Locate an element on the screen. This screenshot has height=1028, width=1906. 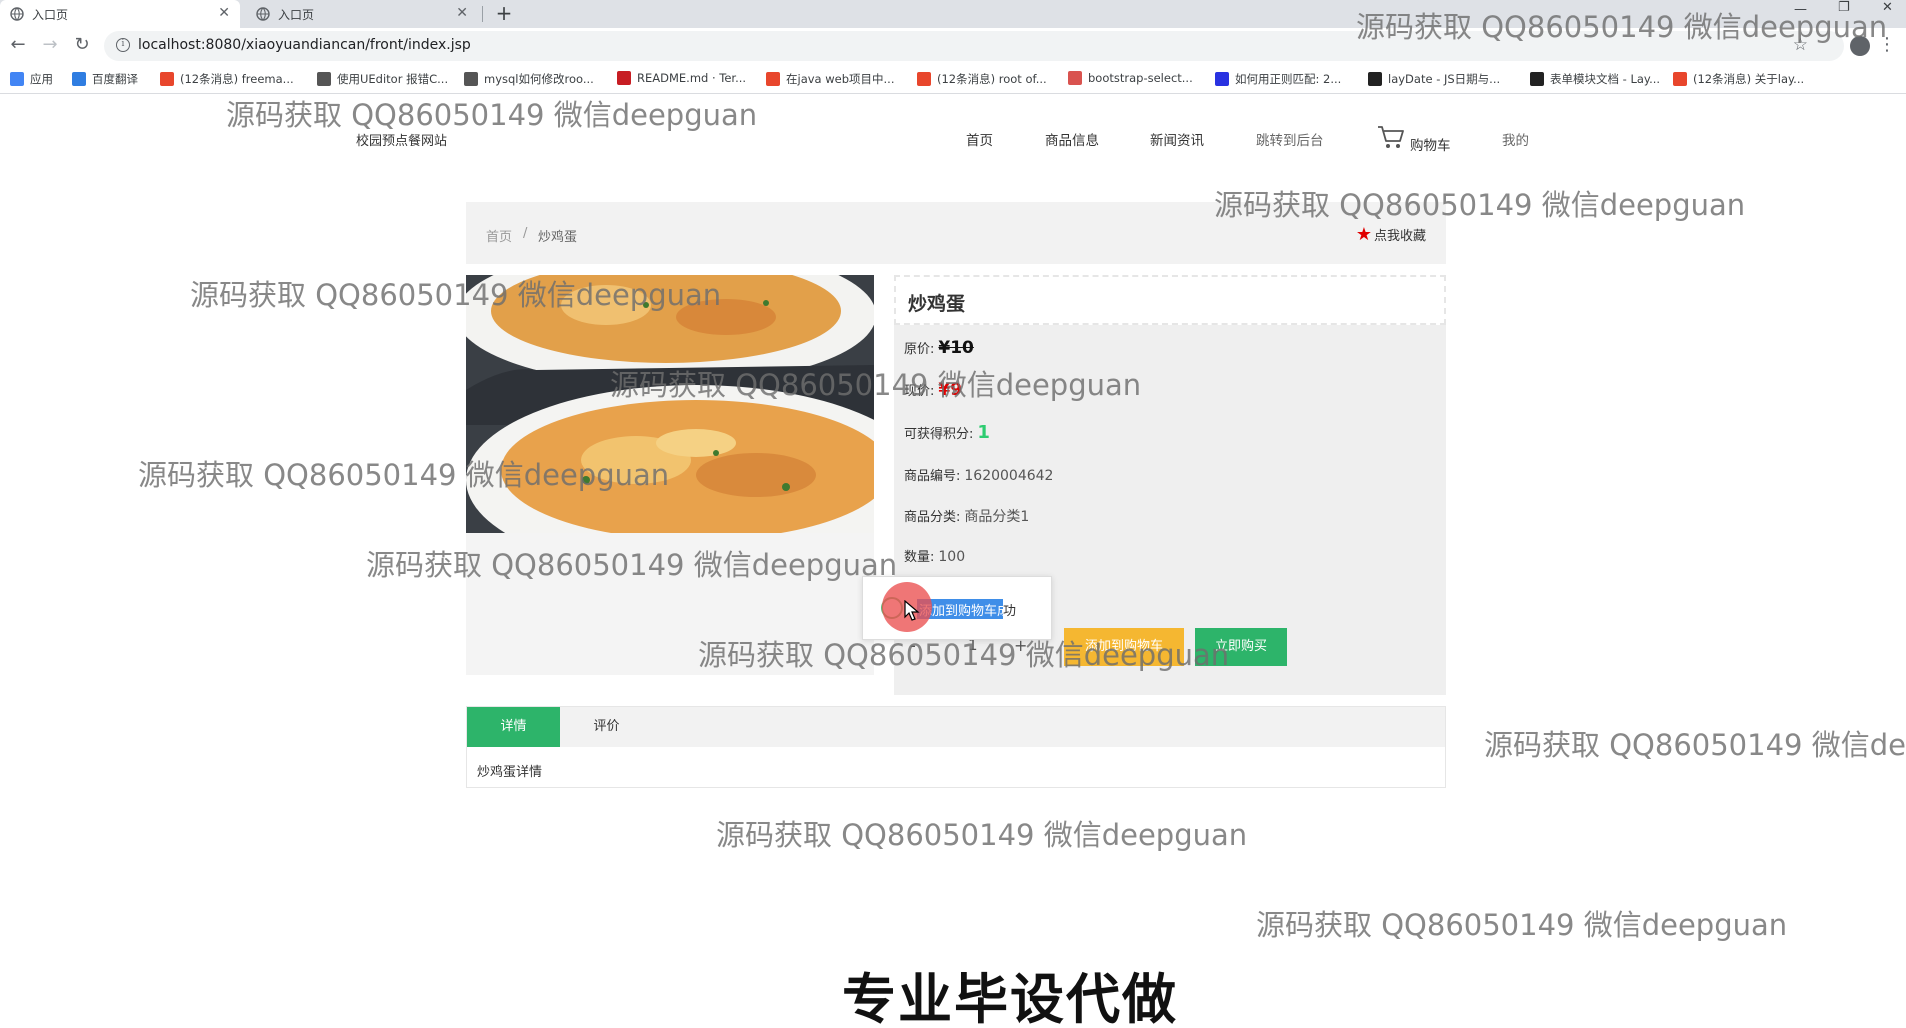
breadcrumb-home: 首页 is located at coordinates (499, 235).